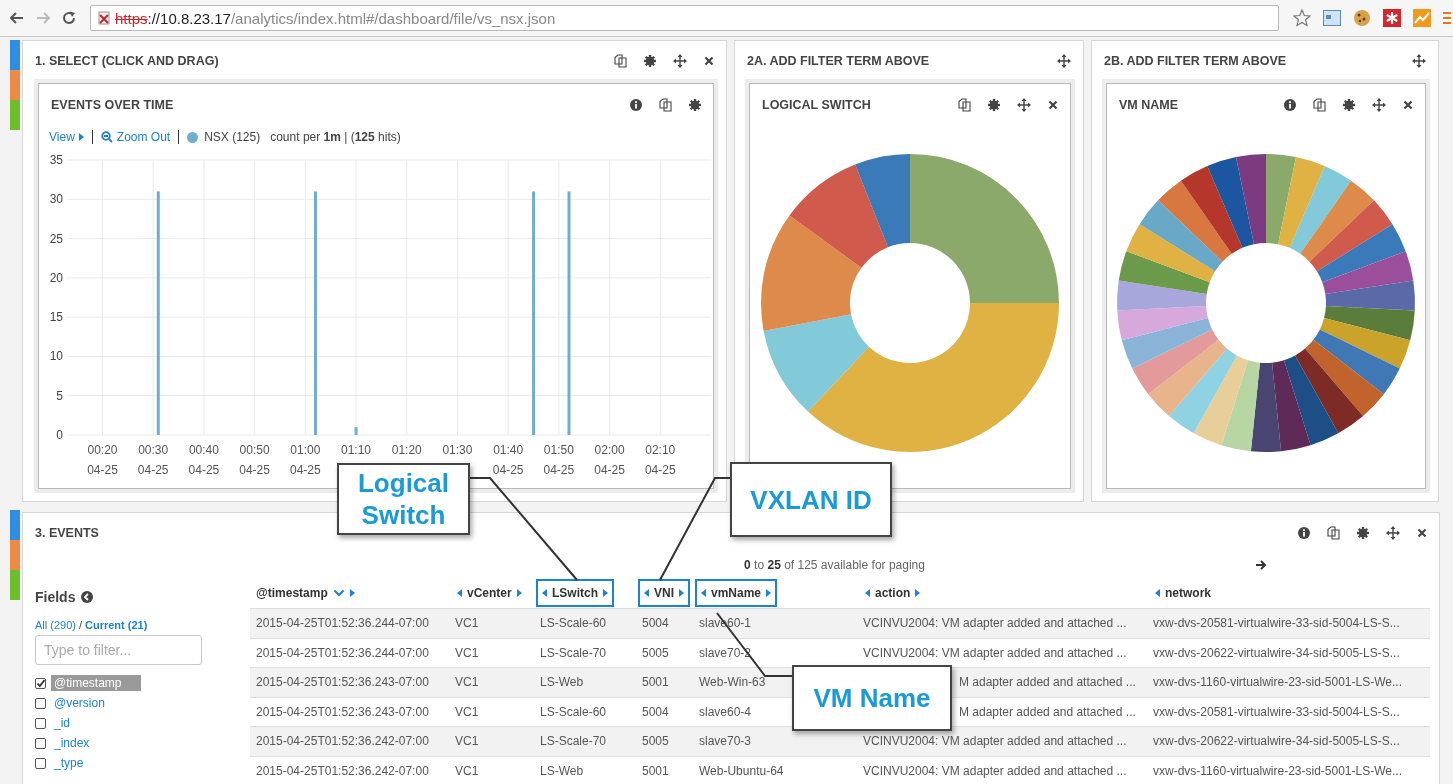  What do you see at coordinates (1149, 105) in the screenshot?
I see `panel-title: VM NAME` at bounding box center [1149, 105].